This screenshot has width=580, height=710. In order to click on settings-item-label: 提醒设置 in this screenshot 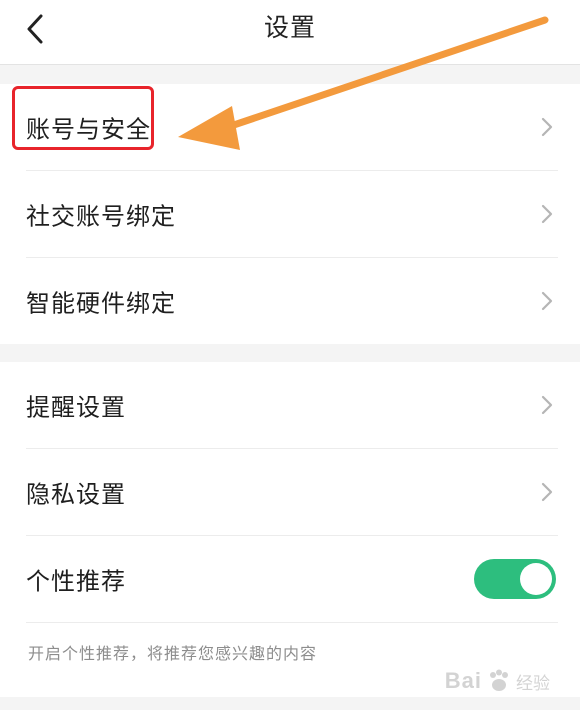, I will do `click(76, 407)`.